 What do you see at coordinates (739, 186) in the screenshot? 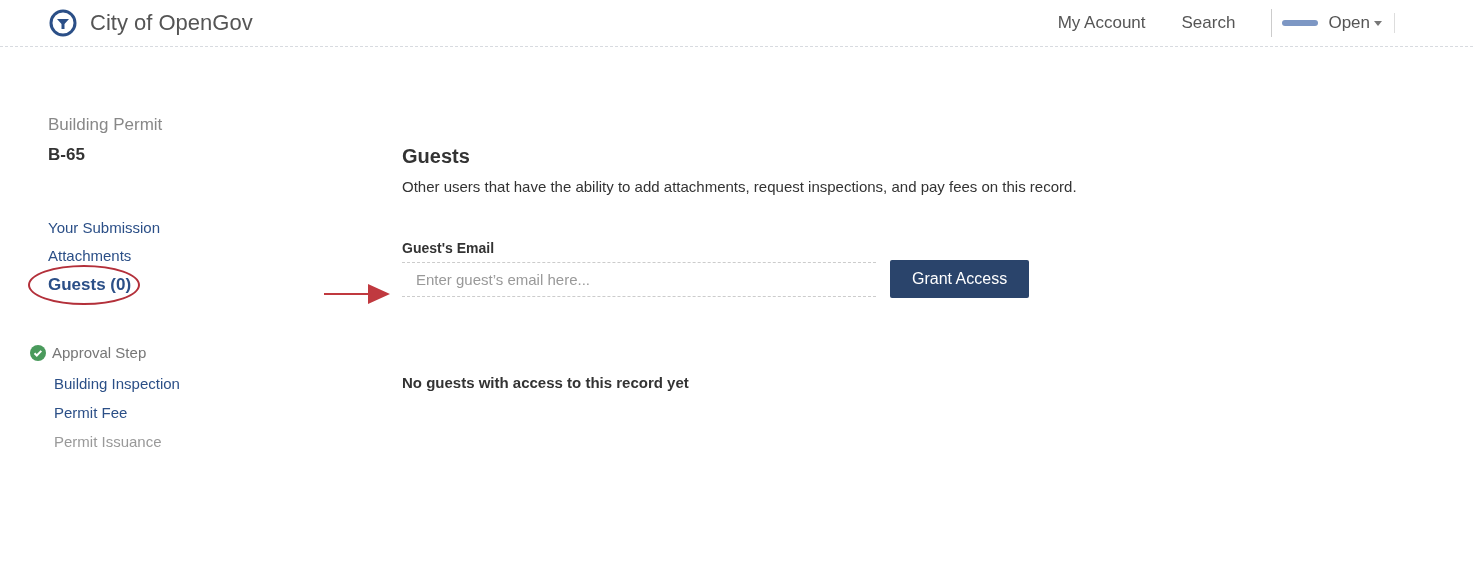
I see `section-description: Other users that have the ability to add attachments, request inspections, and pay fees on this record.` at bounding box center [739, 186].